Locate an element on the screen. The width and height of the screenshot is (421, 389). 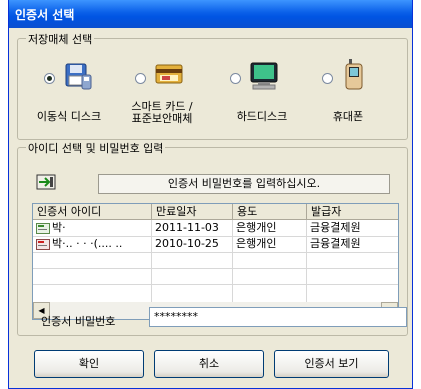
smart-card-icon is located at coordinates (169, 76).